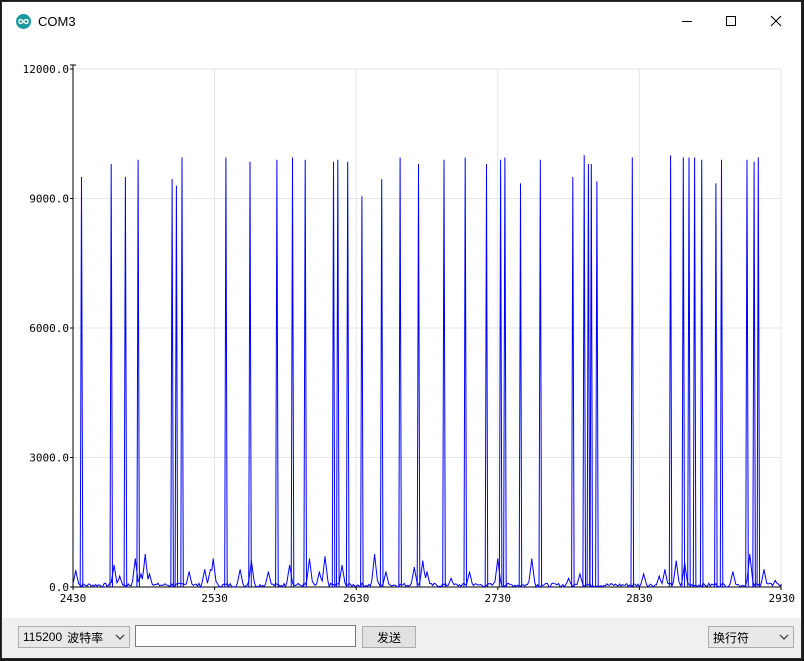 The width and height of the screenshot is (804, 661). I want to click on maximize-icon, so click(731, 21).